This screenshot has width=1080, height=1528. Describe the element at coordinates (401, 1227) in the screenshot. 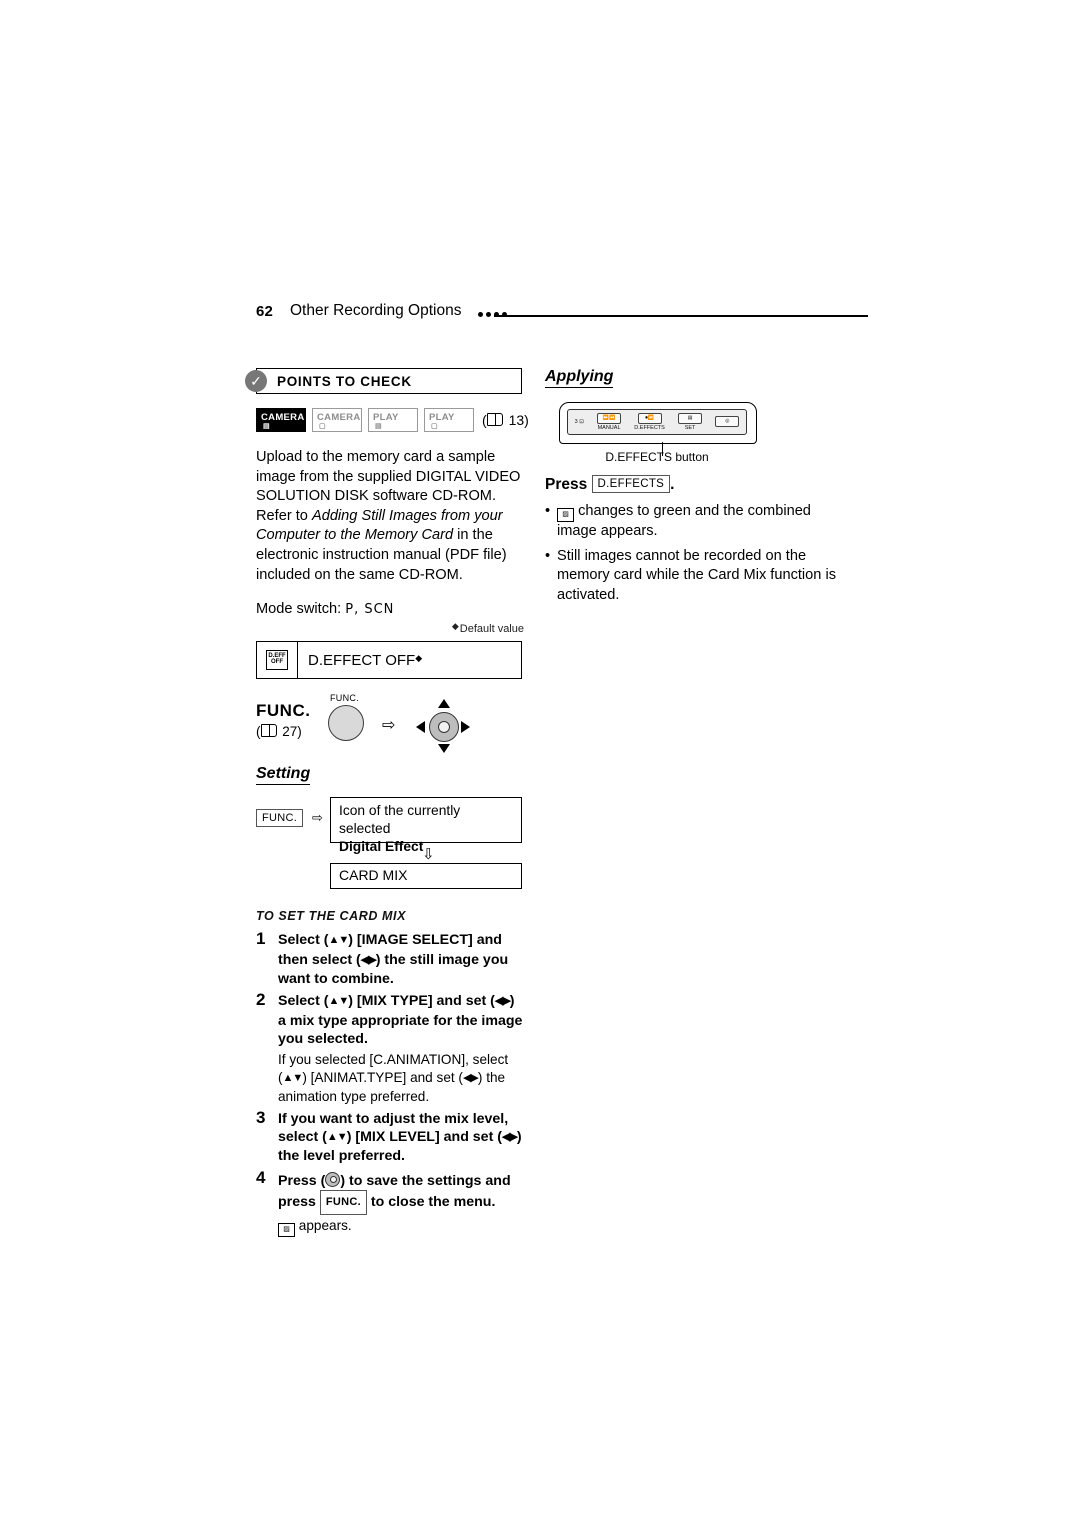

I see `step-subtext: ▨ appears.` at that location.